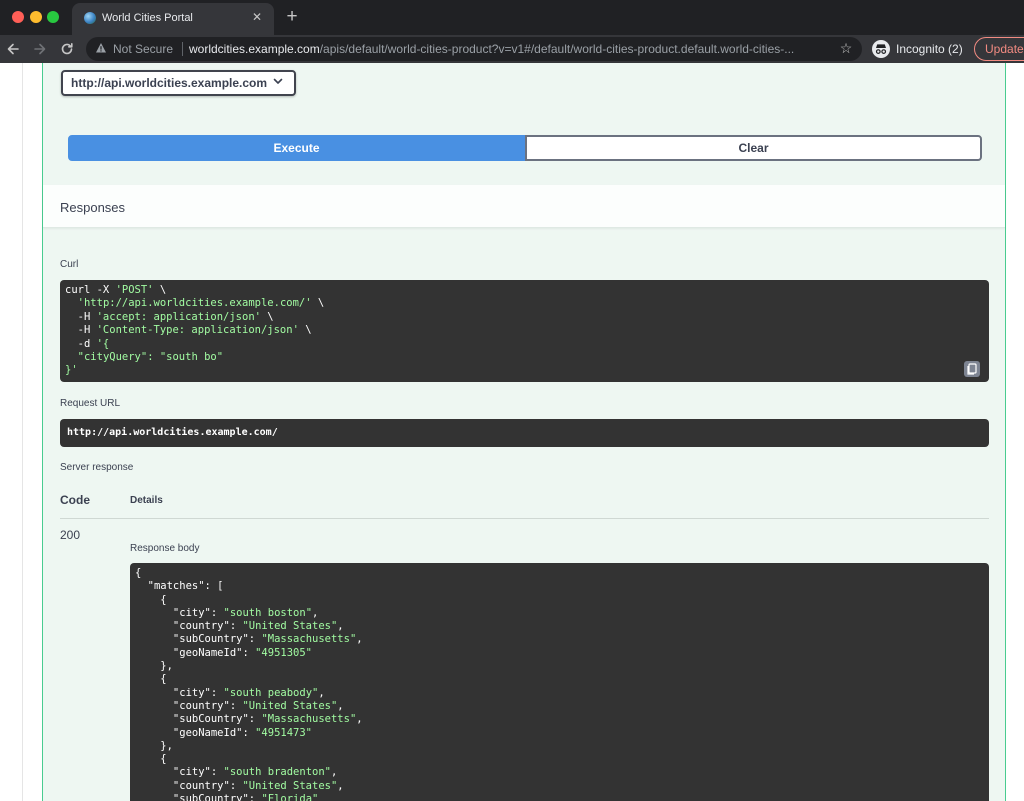 The width and height of the screenshot is (1024, 801). I want to click on json-string-value: "4951305", so click(284, 652).